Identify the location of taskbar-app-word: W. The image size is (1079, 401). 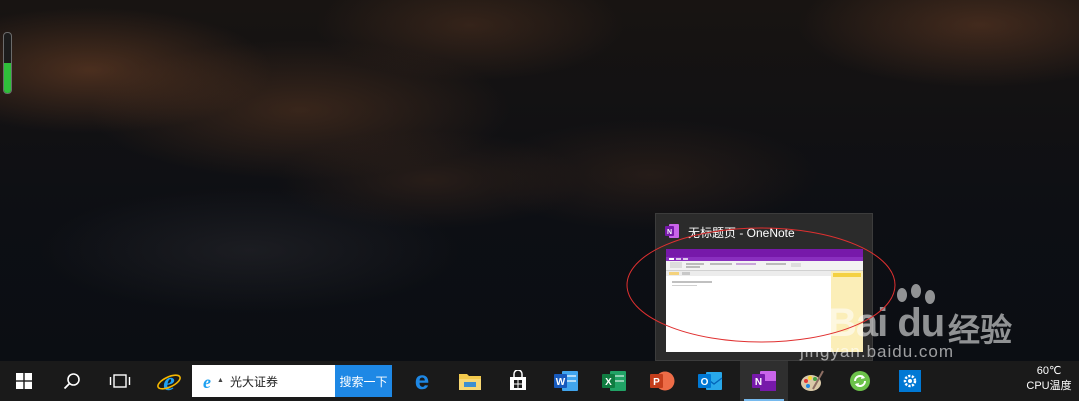
(566, 381).